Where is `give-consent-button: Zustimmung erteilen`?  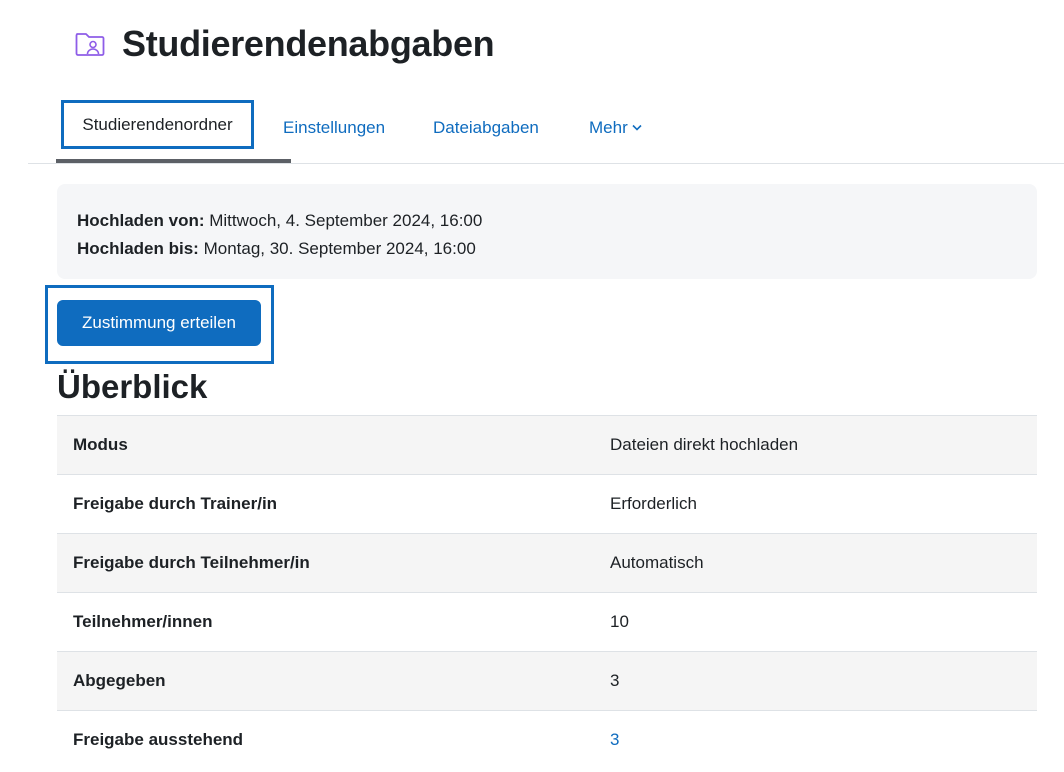 give-consent-button: Zustimmung erteilen is located at coordinates (159, 323).